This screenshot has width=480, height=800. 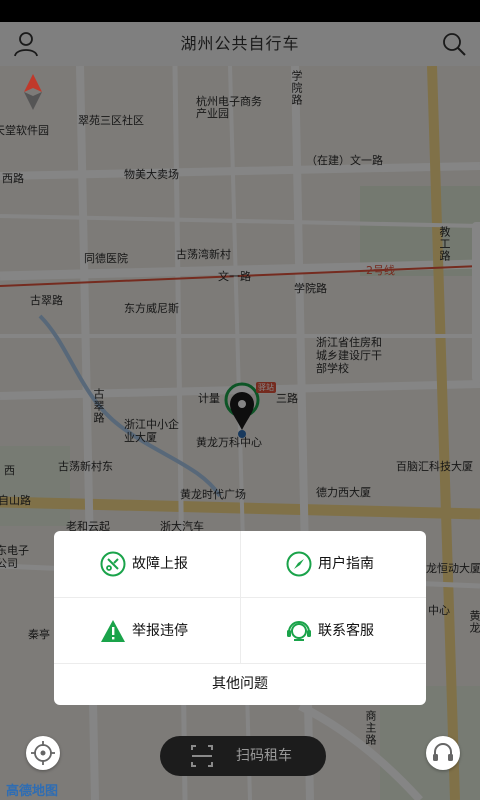 I want to click on customer-service-button, so click(x=443, y=753).